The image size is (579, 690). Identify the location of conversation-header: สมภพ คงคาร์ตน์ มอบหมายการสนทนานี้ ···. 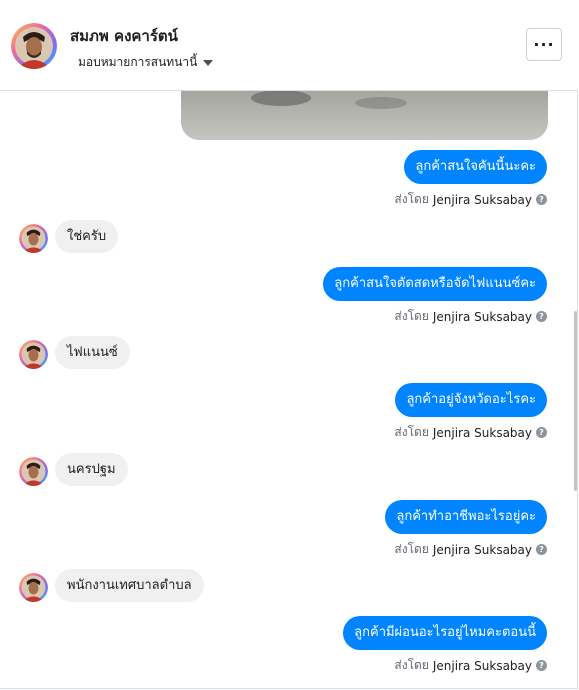
(289, 45).